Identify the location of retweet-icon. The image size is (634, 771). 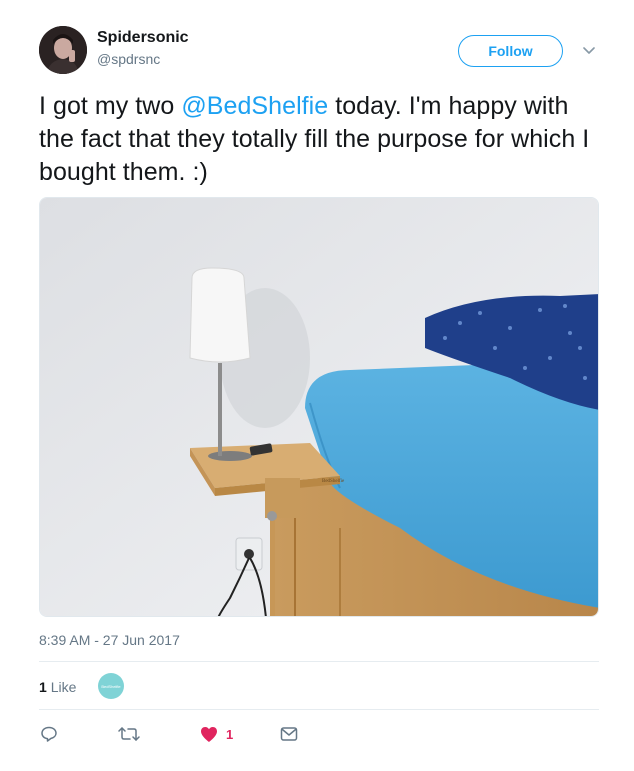
(129, 734).